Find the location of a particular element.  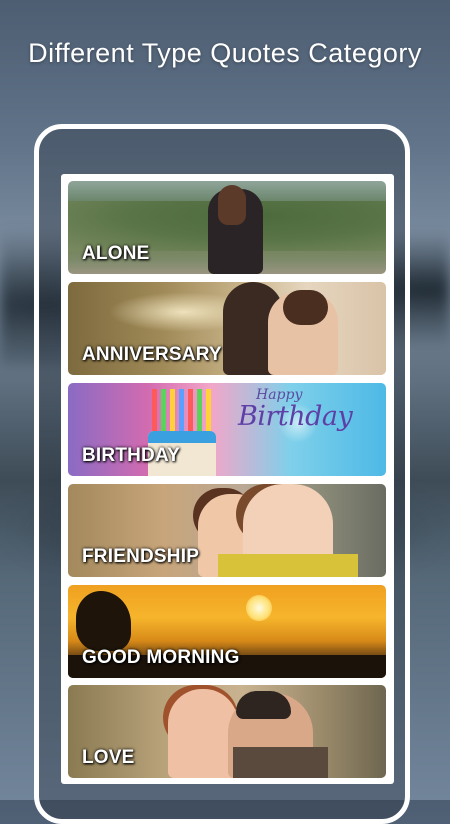

category-label: FRIENDSHIP is located at coordinates (141, 556).